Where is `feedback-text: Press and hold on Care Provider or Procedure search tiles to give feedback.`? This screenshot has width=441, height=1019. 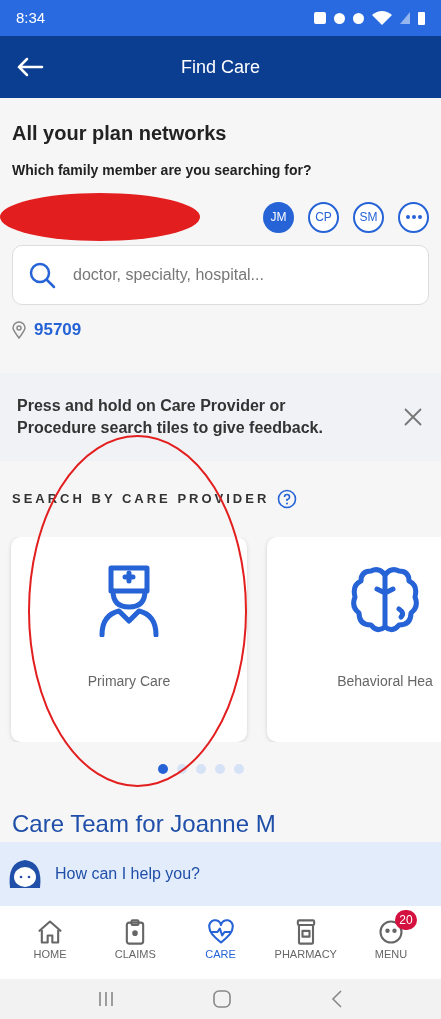 feedback-text: Press and hold on Care Provider or Procedure search tiles to give feedback. is located at coordinates (170, 416).